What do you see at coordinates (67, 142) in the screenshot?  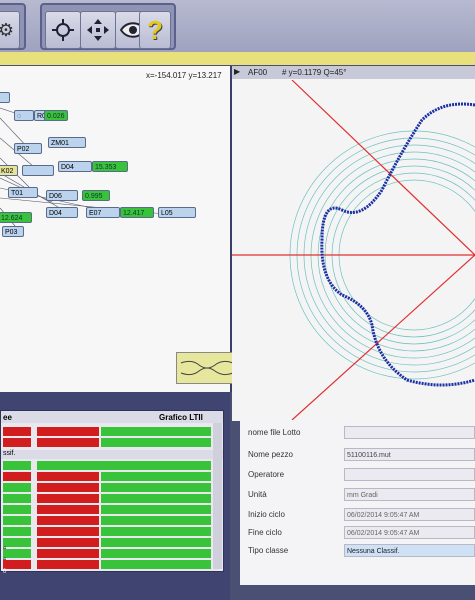 I see `graph-node: ZM01` at bounding box center [67, 142].